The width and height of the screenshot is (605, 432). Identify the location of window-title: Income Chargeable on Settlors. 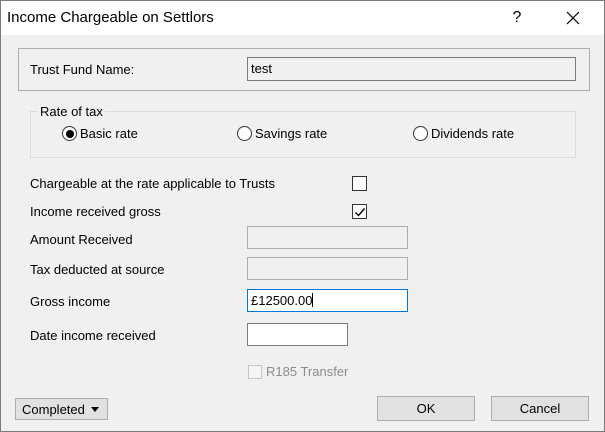
(110, 17).